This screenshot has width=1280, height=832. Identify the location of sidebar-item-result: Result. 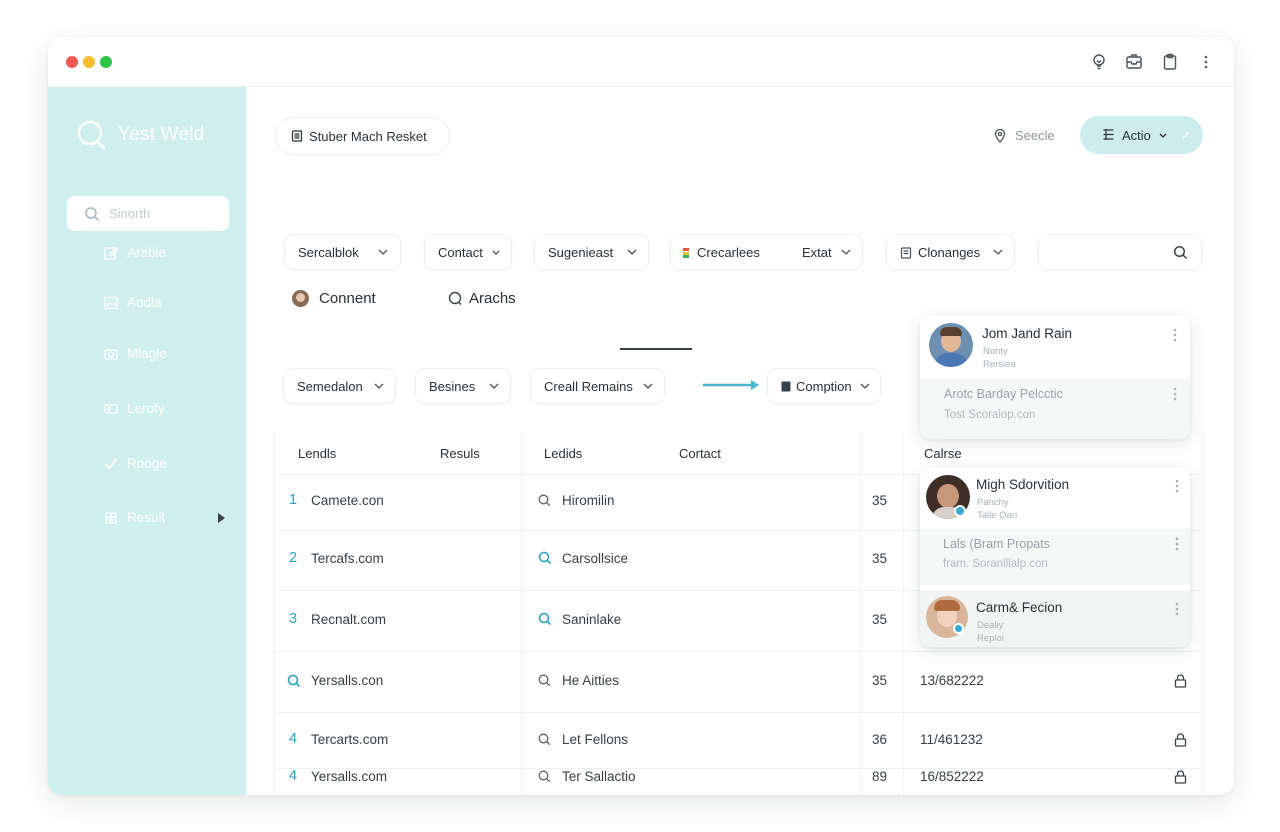
(169, 518).